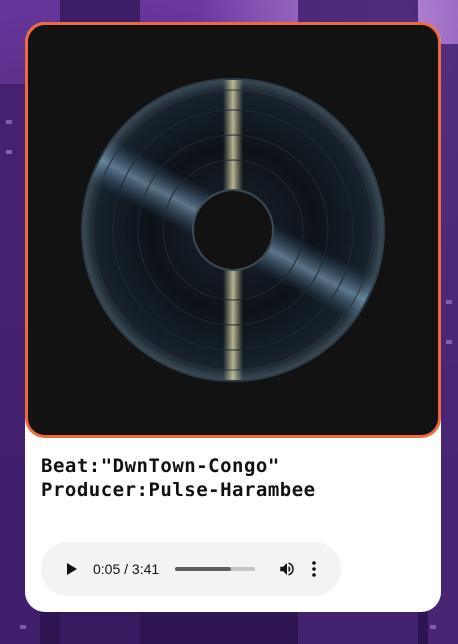  I want to click on volume-button, so click(287, 569).